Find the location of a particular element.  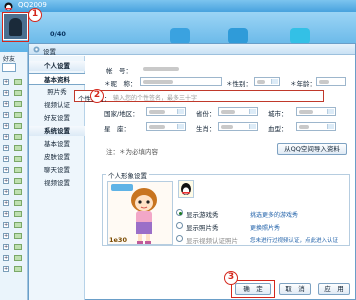

avatar-highlight is located at coordinates (15, 27).